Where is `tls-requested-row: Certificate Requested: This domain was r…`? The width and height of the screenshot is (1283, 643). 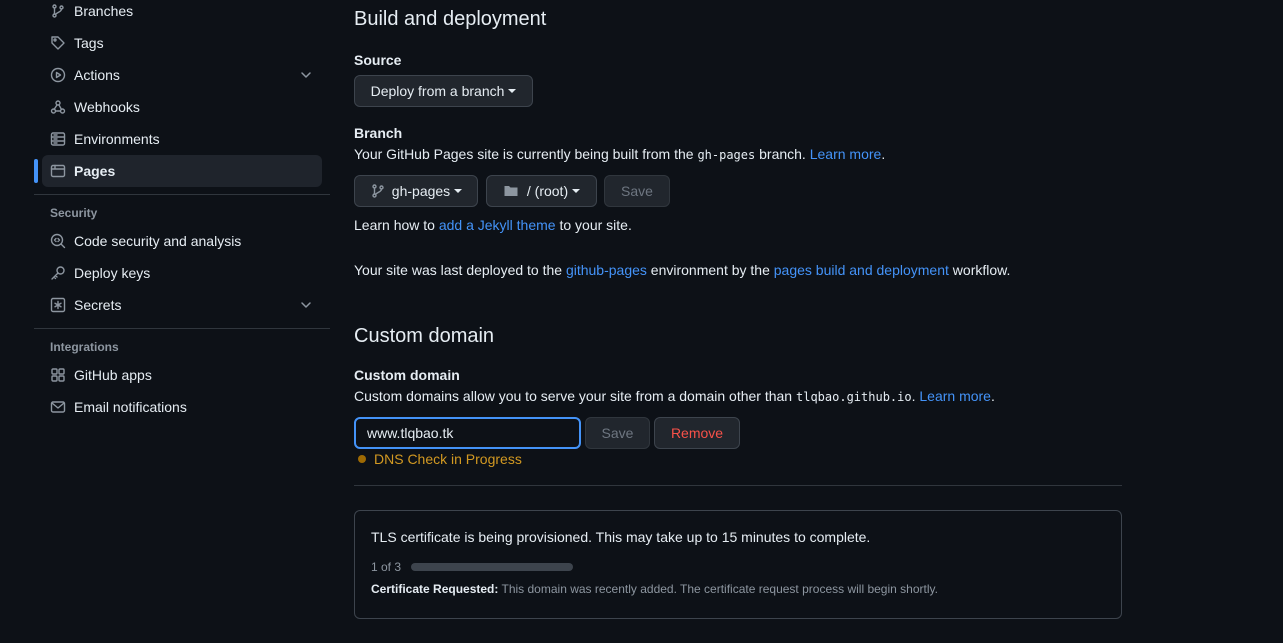
tls-requested-row: Certificate Requested: This domain was r… is located at coordinates (738, 589).